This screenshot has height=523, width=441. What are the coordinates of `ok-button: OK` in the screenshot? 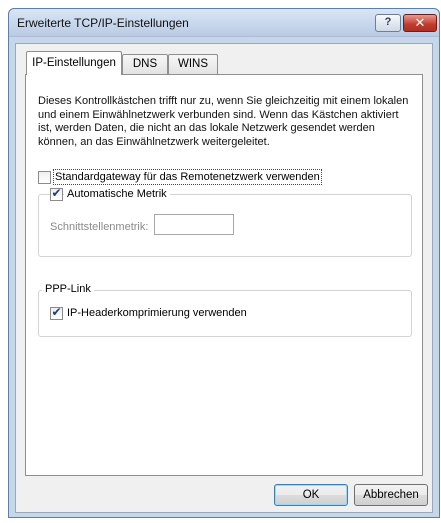 It's located at (311, 495).